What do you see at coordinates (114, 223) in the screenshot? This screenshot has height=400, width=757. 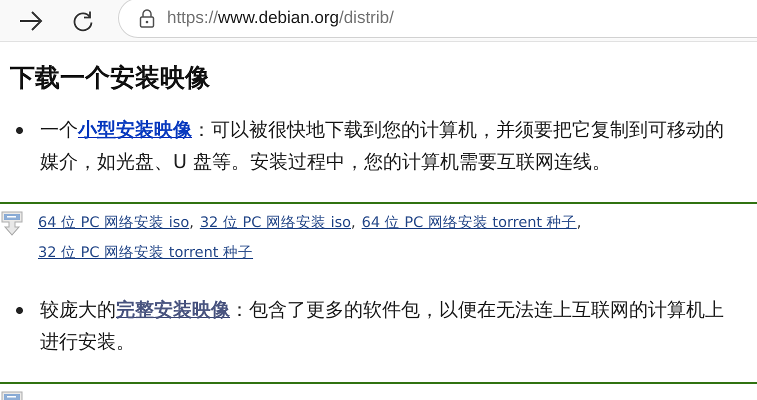 I see `download-link: 64 位 PC 网络安装 iso` at bounding box center [114, 223].